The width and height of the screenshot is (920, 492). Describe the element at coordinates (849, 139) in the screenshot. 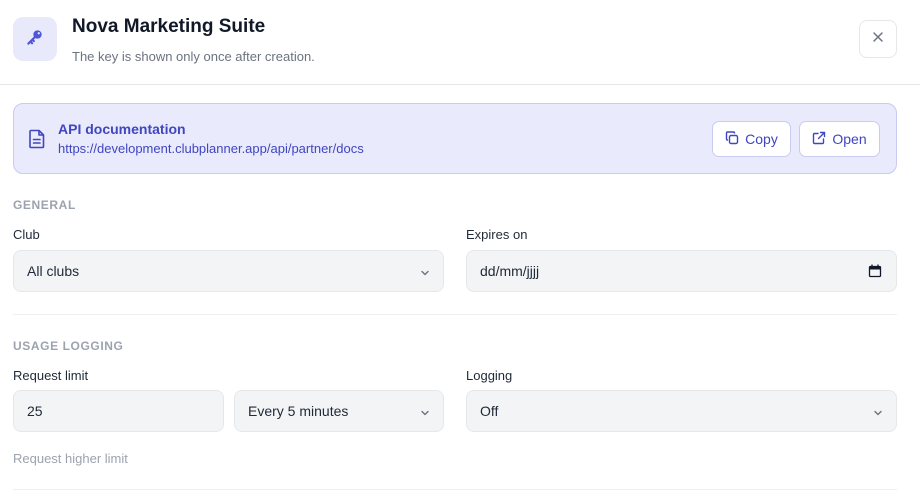

I see `open-label: Open` at that location.